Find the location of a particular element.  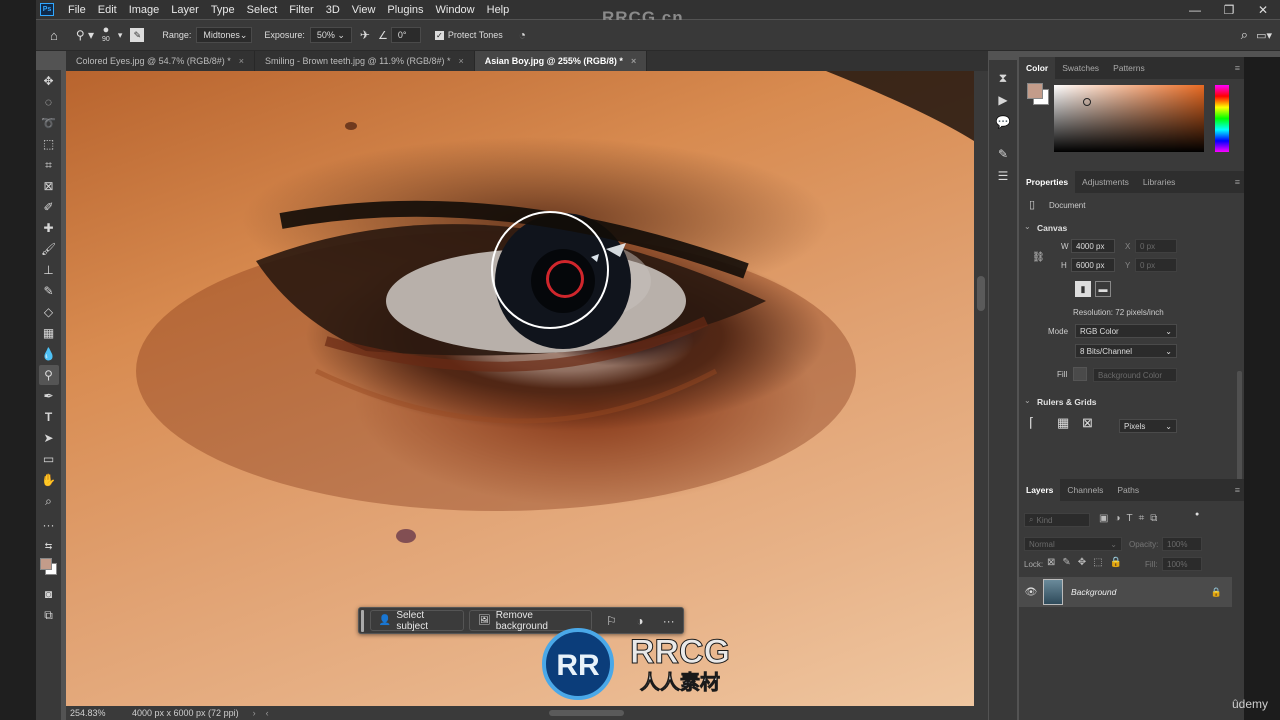

minimize-button: — is located at coordinates (1195, 10).